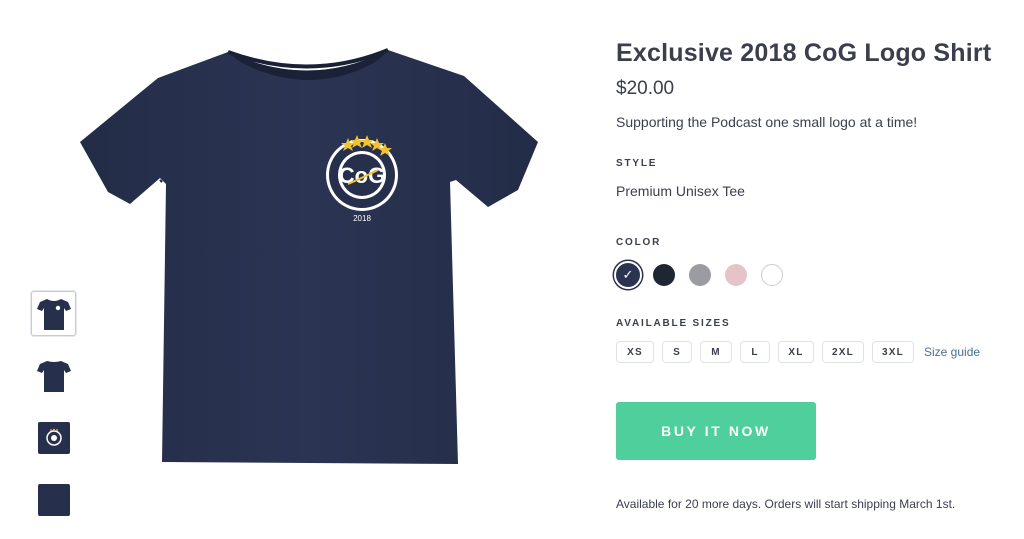 The width and height of the screenshot is (1024, 539). Describe the element at coordinates (673, 323) in the screenshot. I see `sizes-label: AVAILABLE SIZES` at that location.